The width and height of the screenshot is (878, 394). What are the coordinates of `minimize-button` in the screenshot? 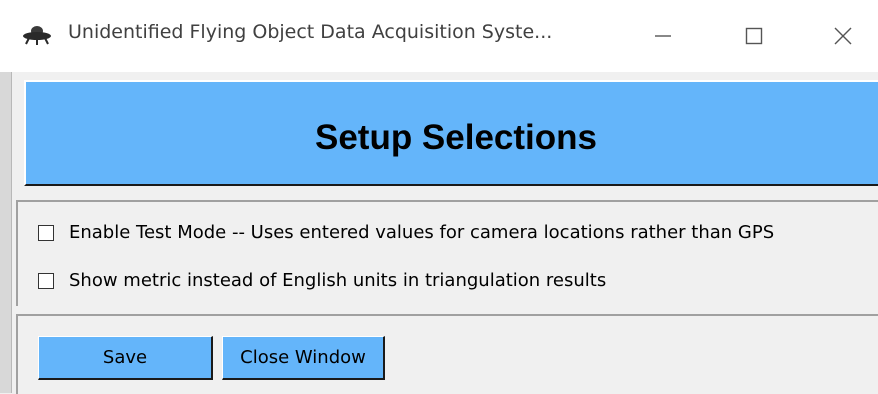 It's located at (663, 36).